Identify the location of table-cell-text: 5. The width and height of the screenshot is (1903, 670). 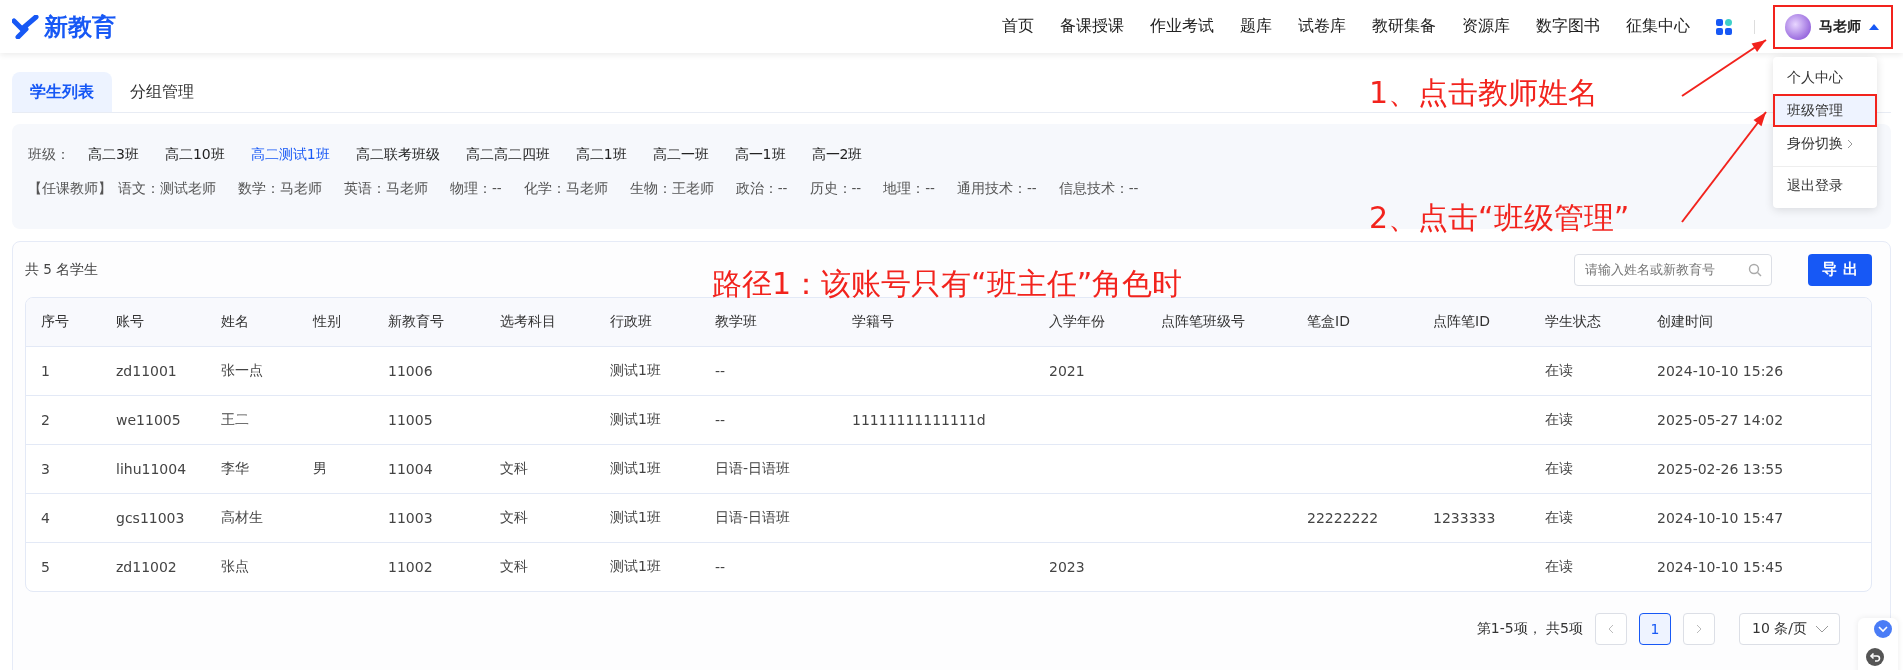
(45, 567).